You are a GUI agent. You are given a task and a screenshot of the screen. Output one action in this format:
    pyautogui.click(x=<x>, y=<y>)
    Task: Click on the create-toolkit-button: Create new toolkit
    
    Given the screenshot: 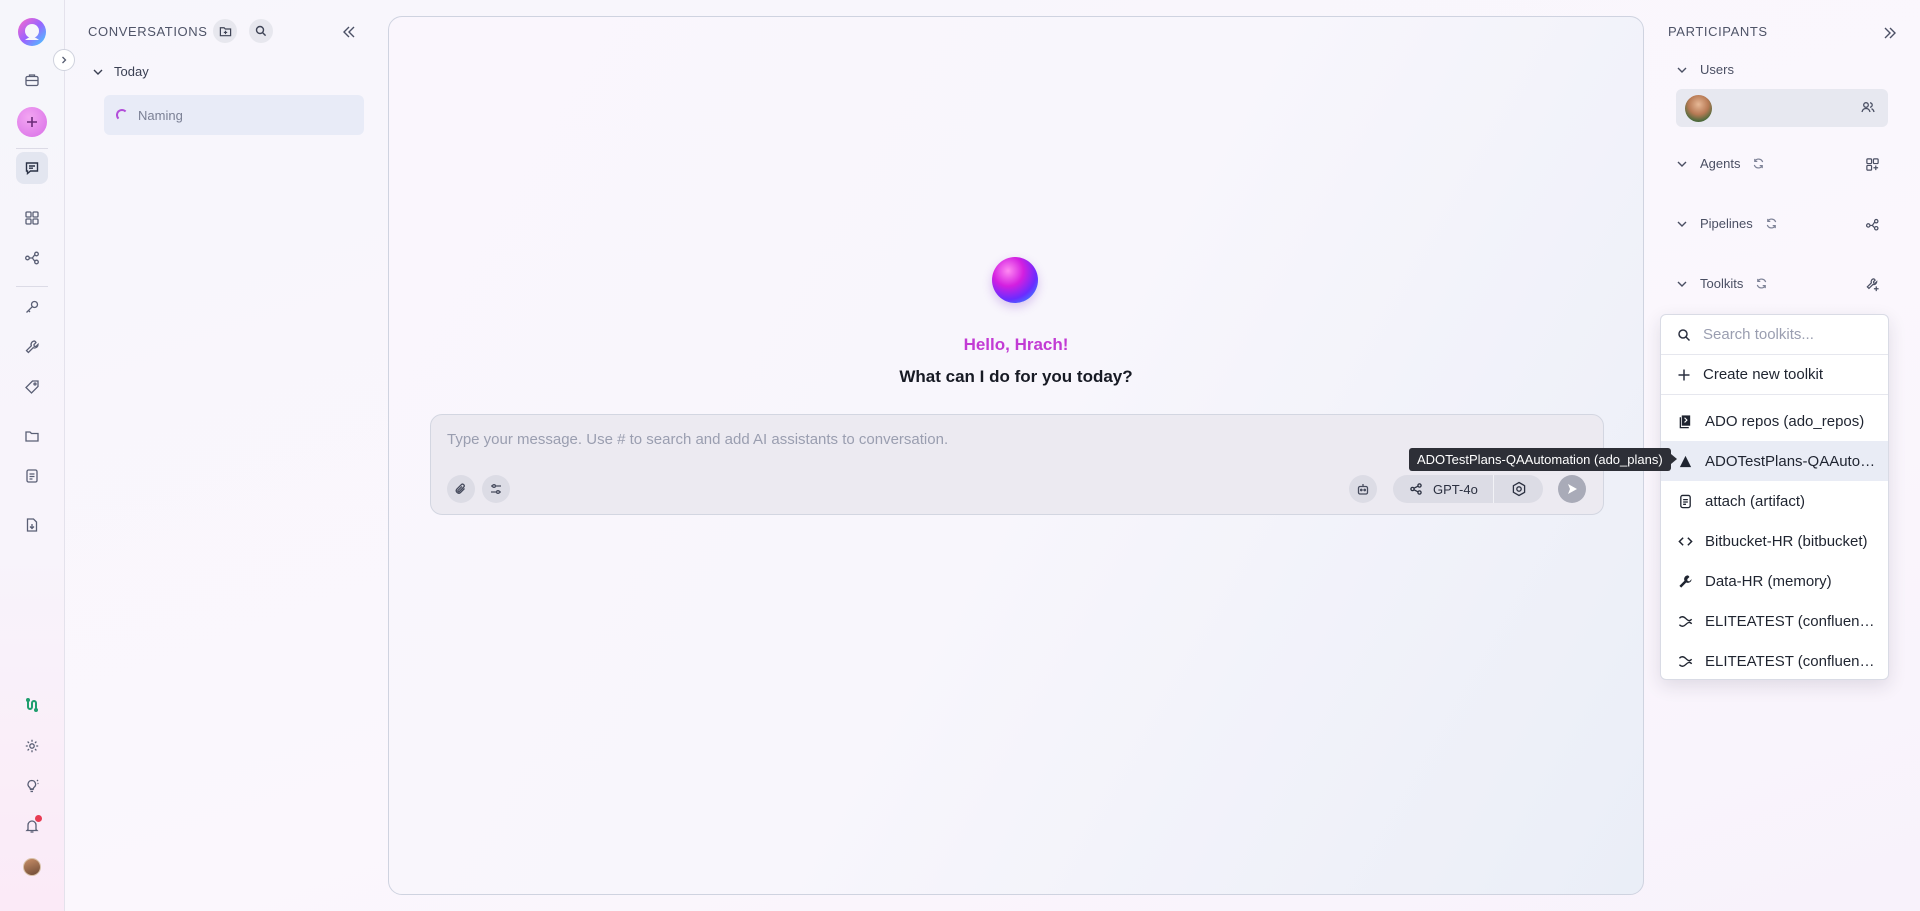 What is the action you would take?
    pyautogui.click(x=1774, y=375)
    